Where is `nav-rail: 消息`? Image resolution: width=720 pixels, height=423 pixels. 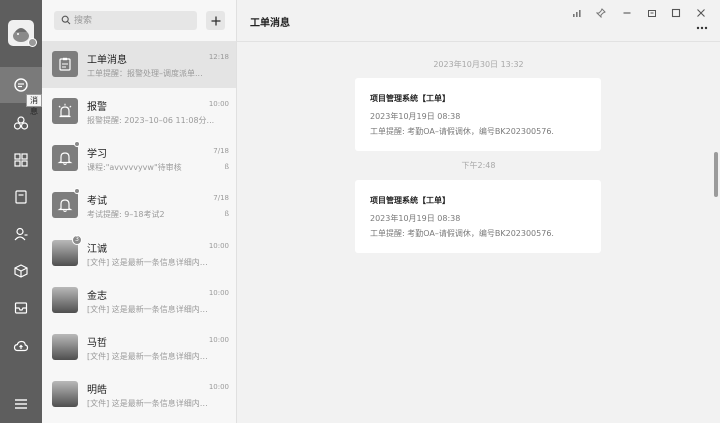
nav-rail: 消息 is located at coordinates (21, 211).